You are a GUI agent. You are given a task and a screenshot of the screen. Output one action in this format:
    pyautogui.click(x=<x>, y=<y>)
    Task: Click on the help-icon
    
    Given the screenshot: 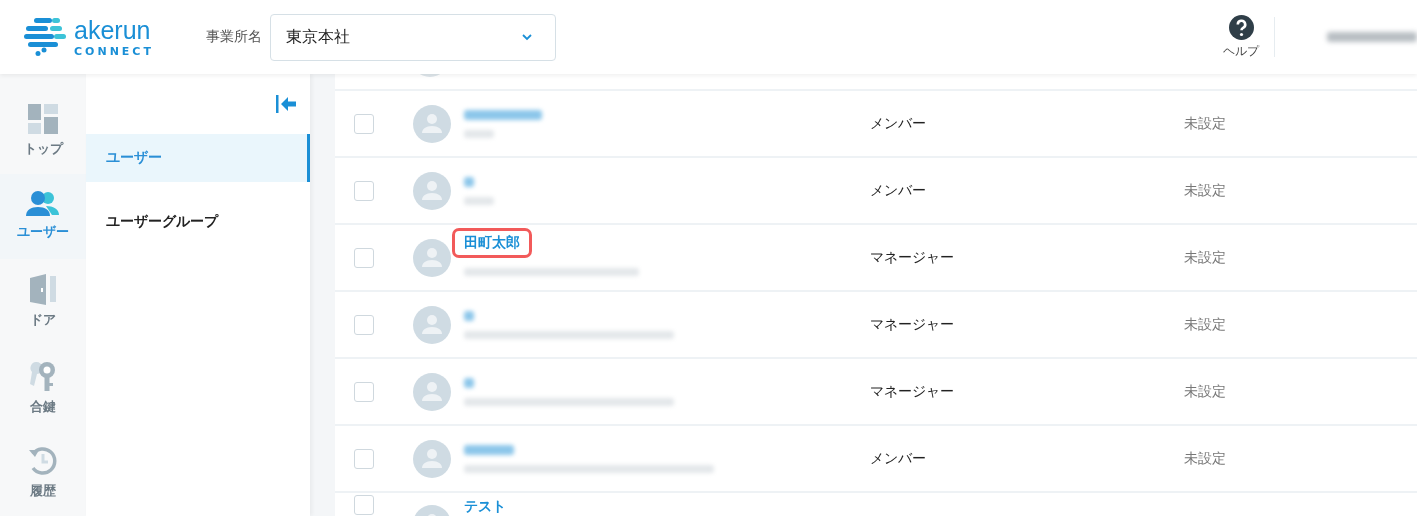 What is the action you would take?
    pyautogui.click(x=1241, y=27)
    